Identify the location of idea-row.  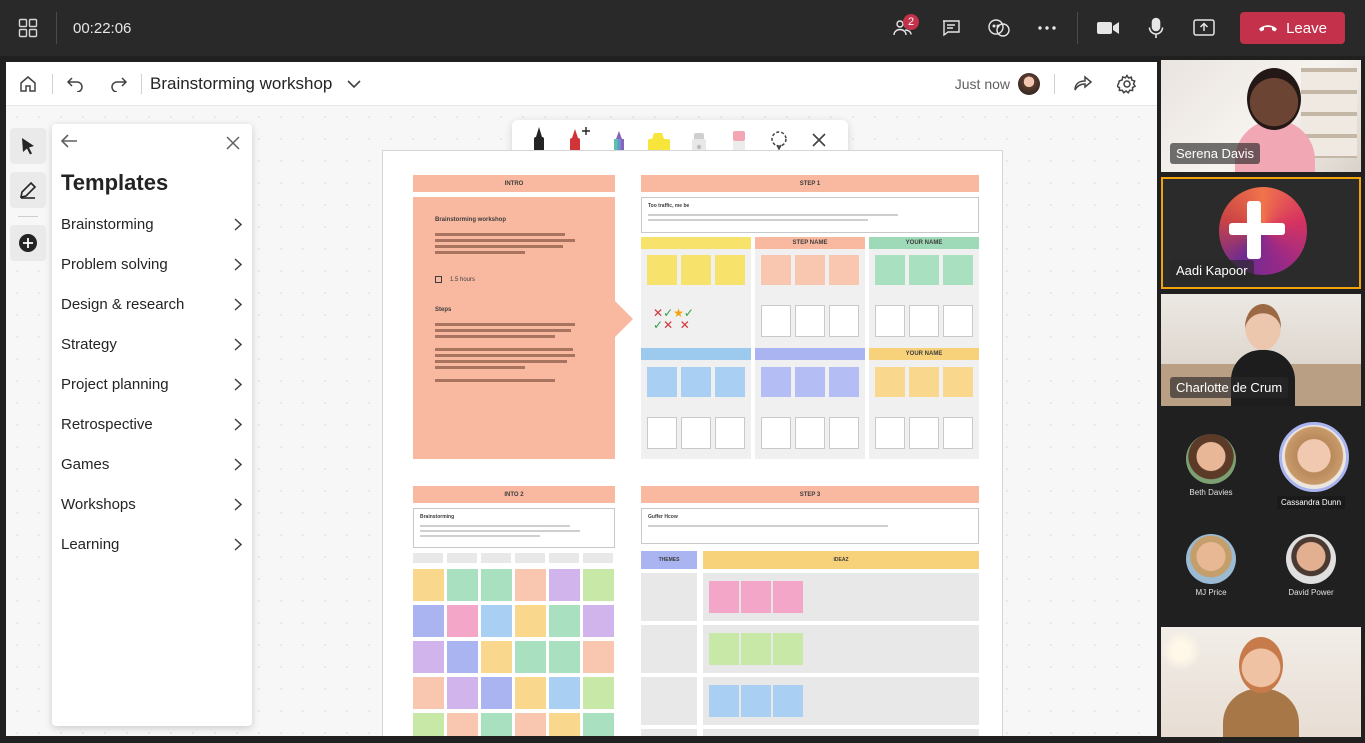
(841, 732).